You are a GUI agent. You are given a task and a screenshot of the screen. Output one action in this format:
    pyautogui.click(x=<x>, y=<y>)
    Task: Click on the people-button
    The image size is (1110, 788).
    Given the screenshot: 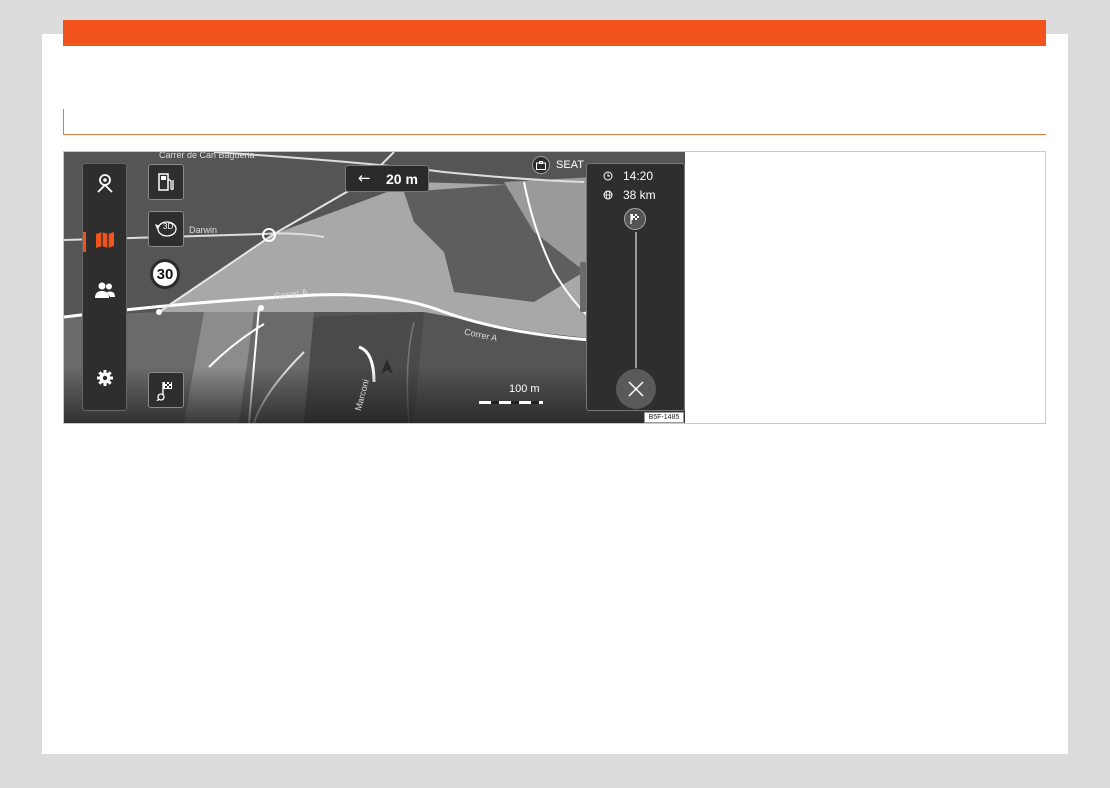 What is the action you would take?
    pyautogui.click(x=105, y=290)
    